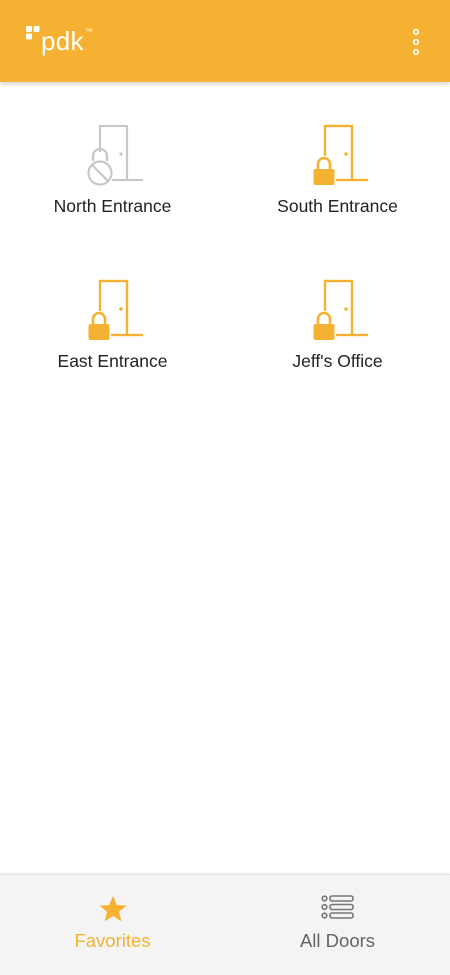  Describe the element at coordinates (337, 925) in the screenshot. I see `tab-all-doors: All Doors` at that location.